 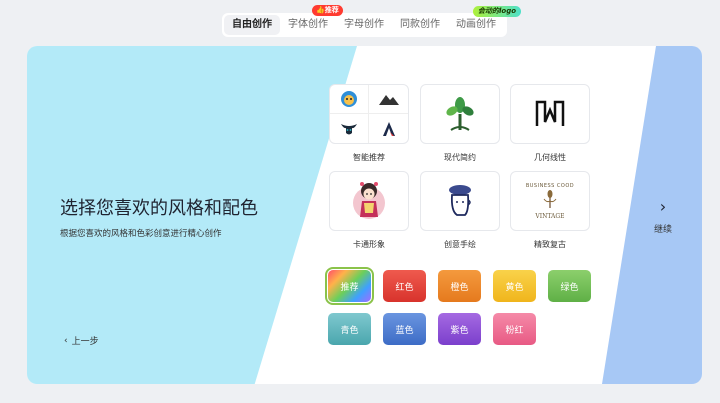 What do you see at coordinates (349, 128) in the screenshot?
I see `bull-logo-icon` at bounding box center [349, 128].